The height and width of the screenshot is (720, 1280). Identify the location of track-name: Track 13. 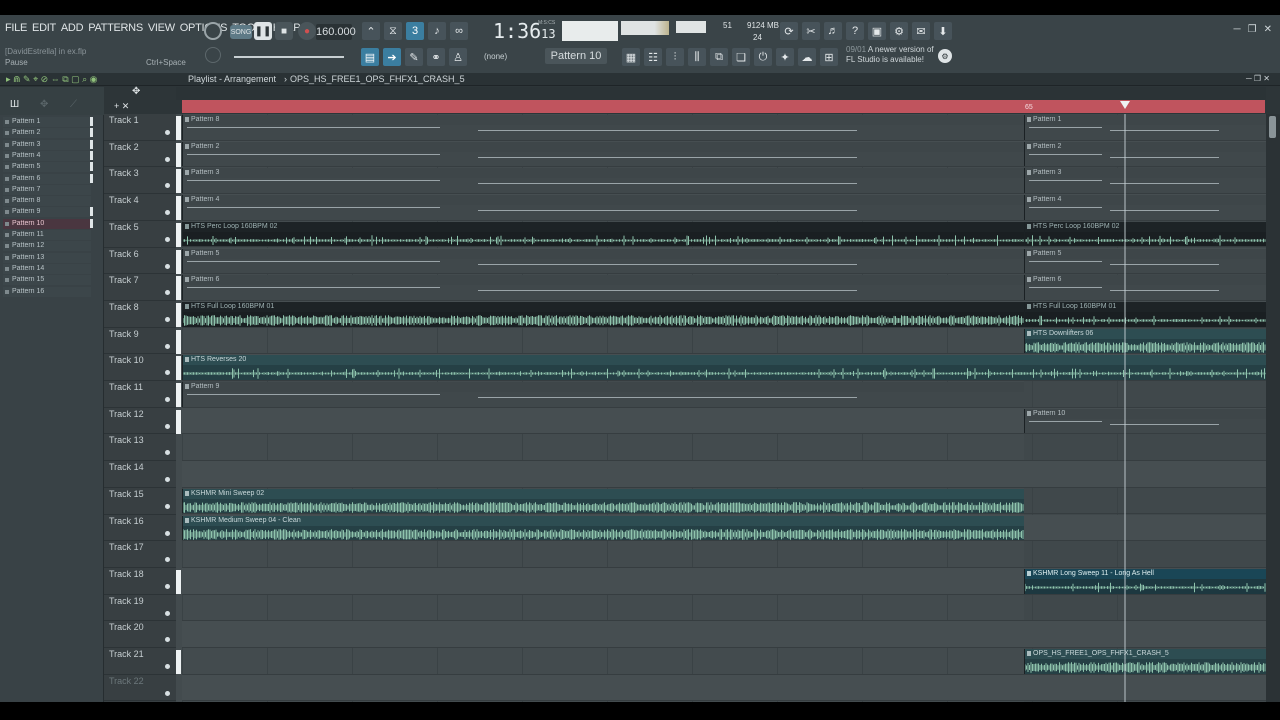
(126, 440).